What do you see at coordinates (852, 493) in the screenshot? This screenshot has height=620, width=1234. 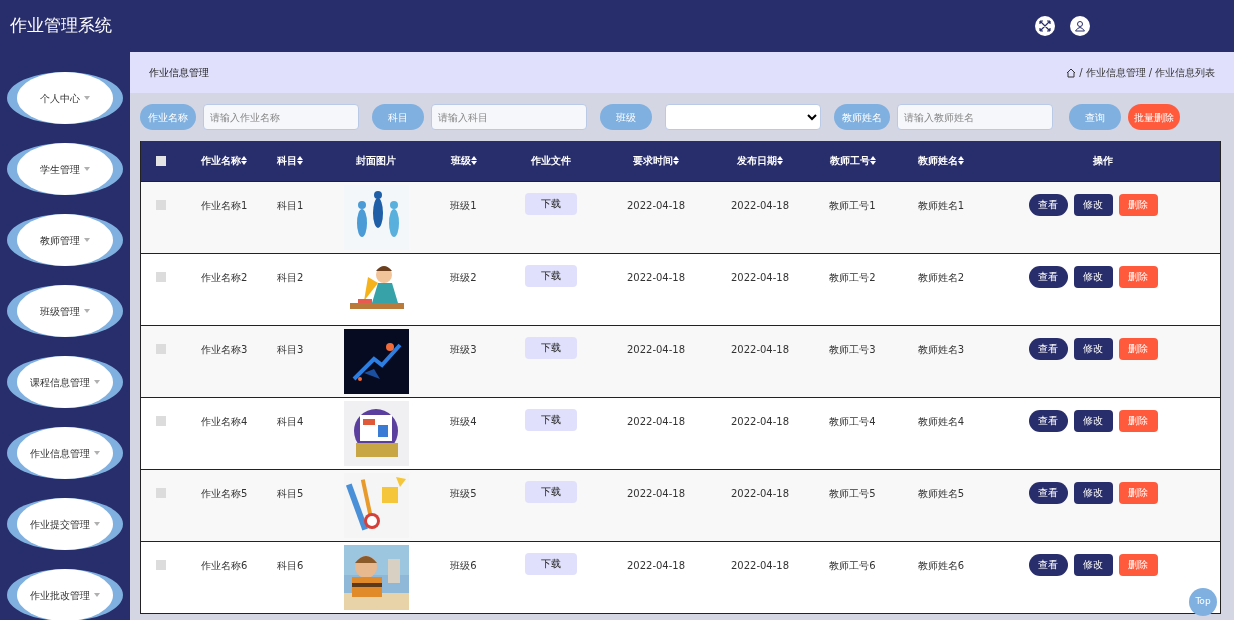 I see `table-cell: 教师工号5` at bounding box center [852, 493].